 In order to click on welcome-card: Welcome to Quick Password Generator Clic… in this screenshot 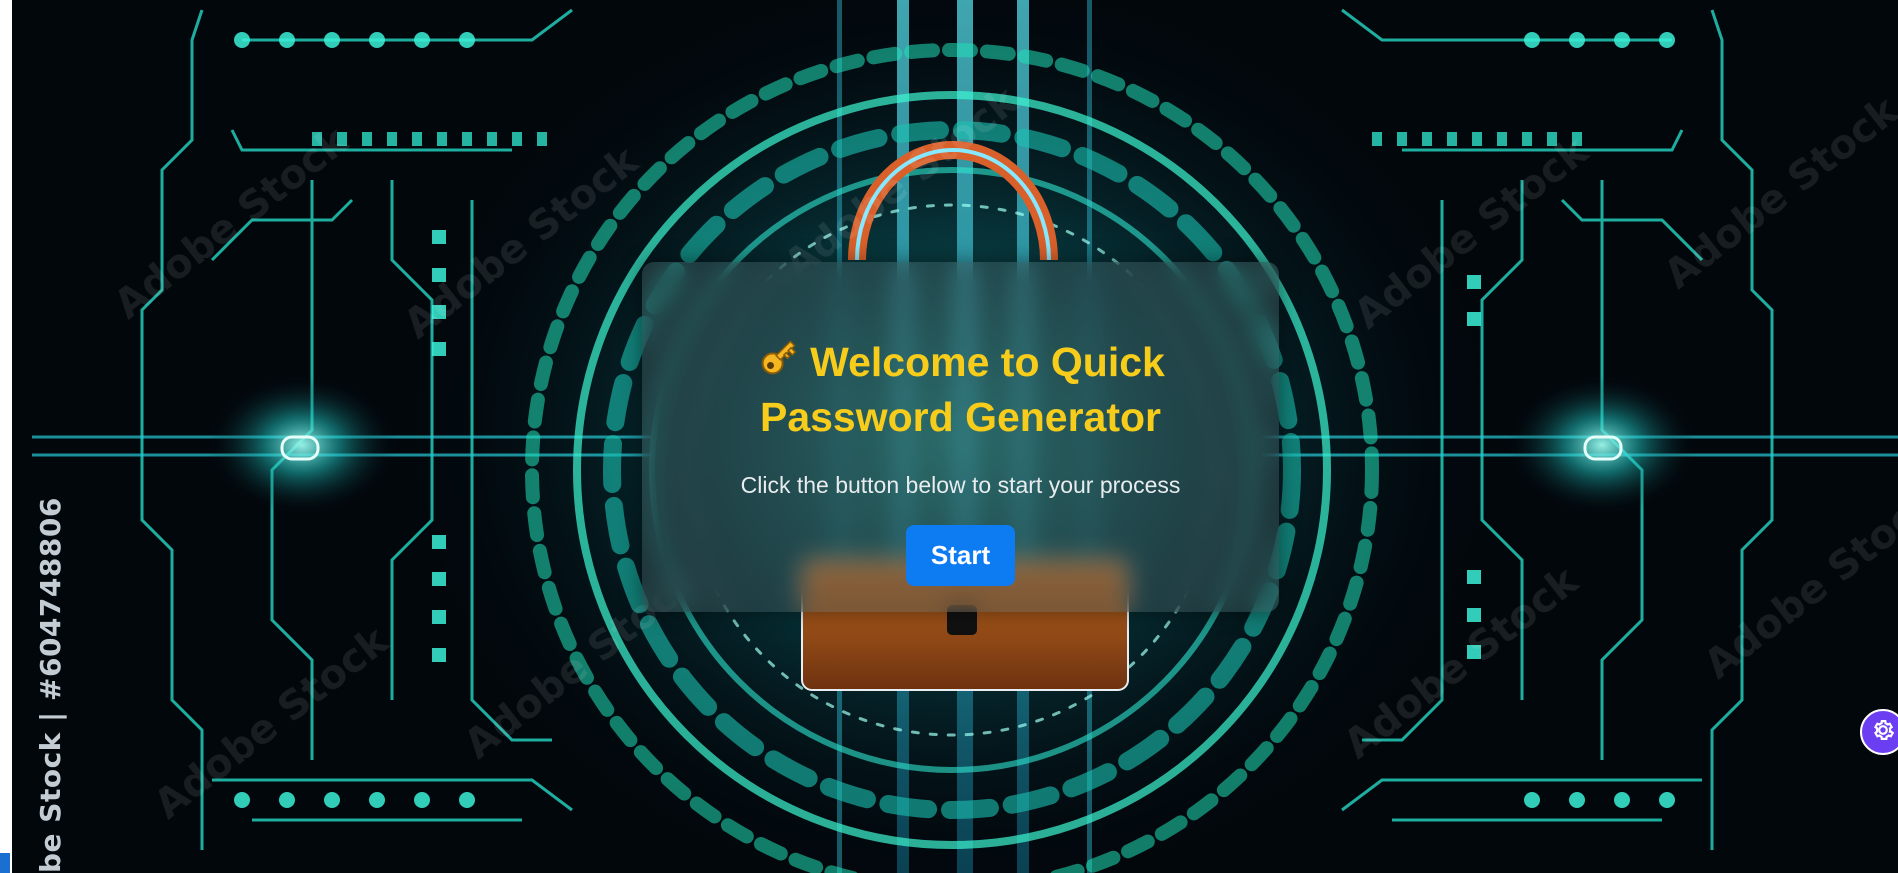, I will do `click(960, 437)`.